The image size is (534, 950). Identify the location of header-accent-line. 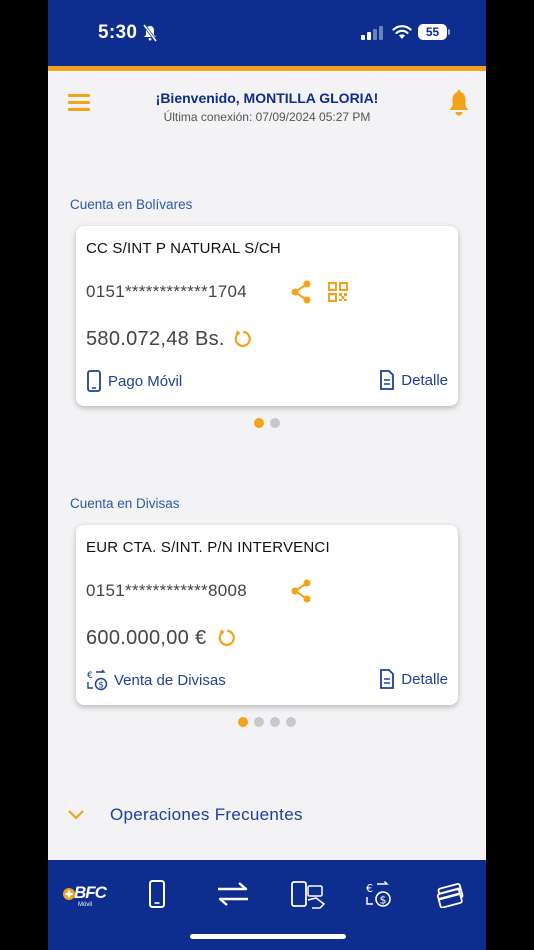
(267, 68).